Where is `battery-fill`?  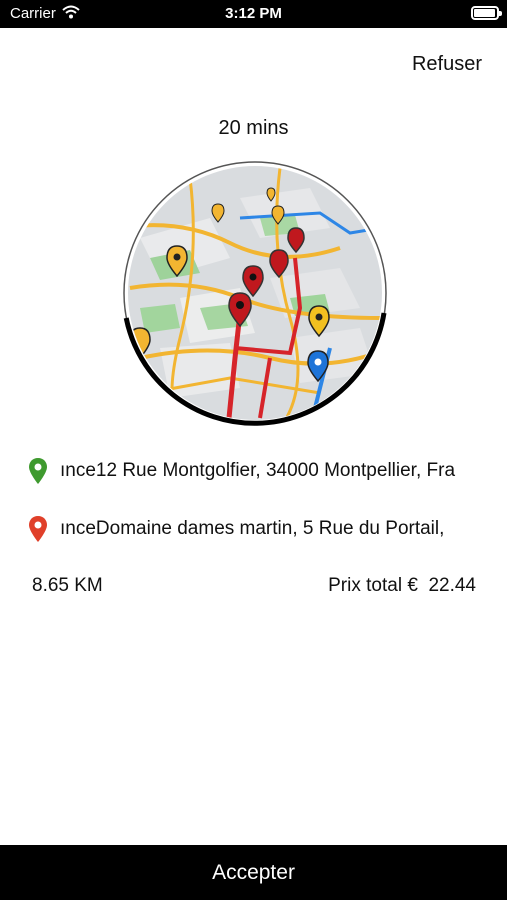
battery-fill is located at coordinates (484, 13).